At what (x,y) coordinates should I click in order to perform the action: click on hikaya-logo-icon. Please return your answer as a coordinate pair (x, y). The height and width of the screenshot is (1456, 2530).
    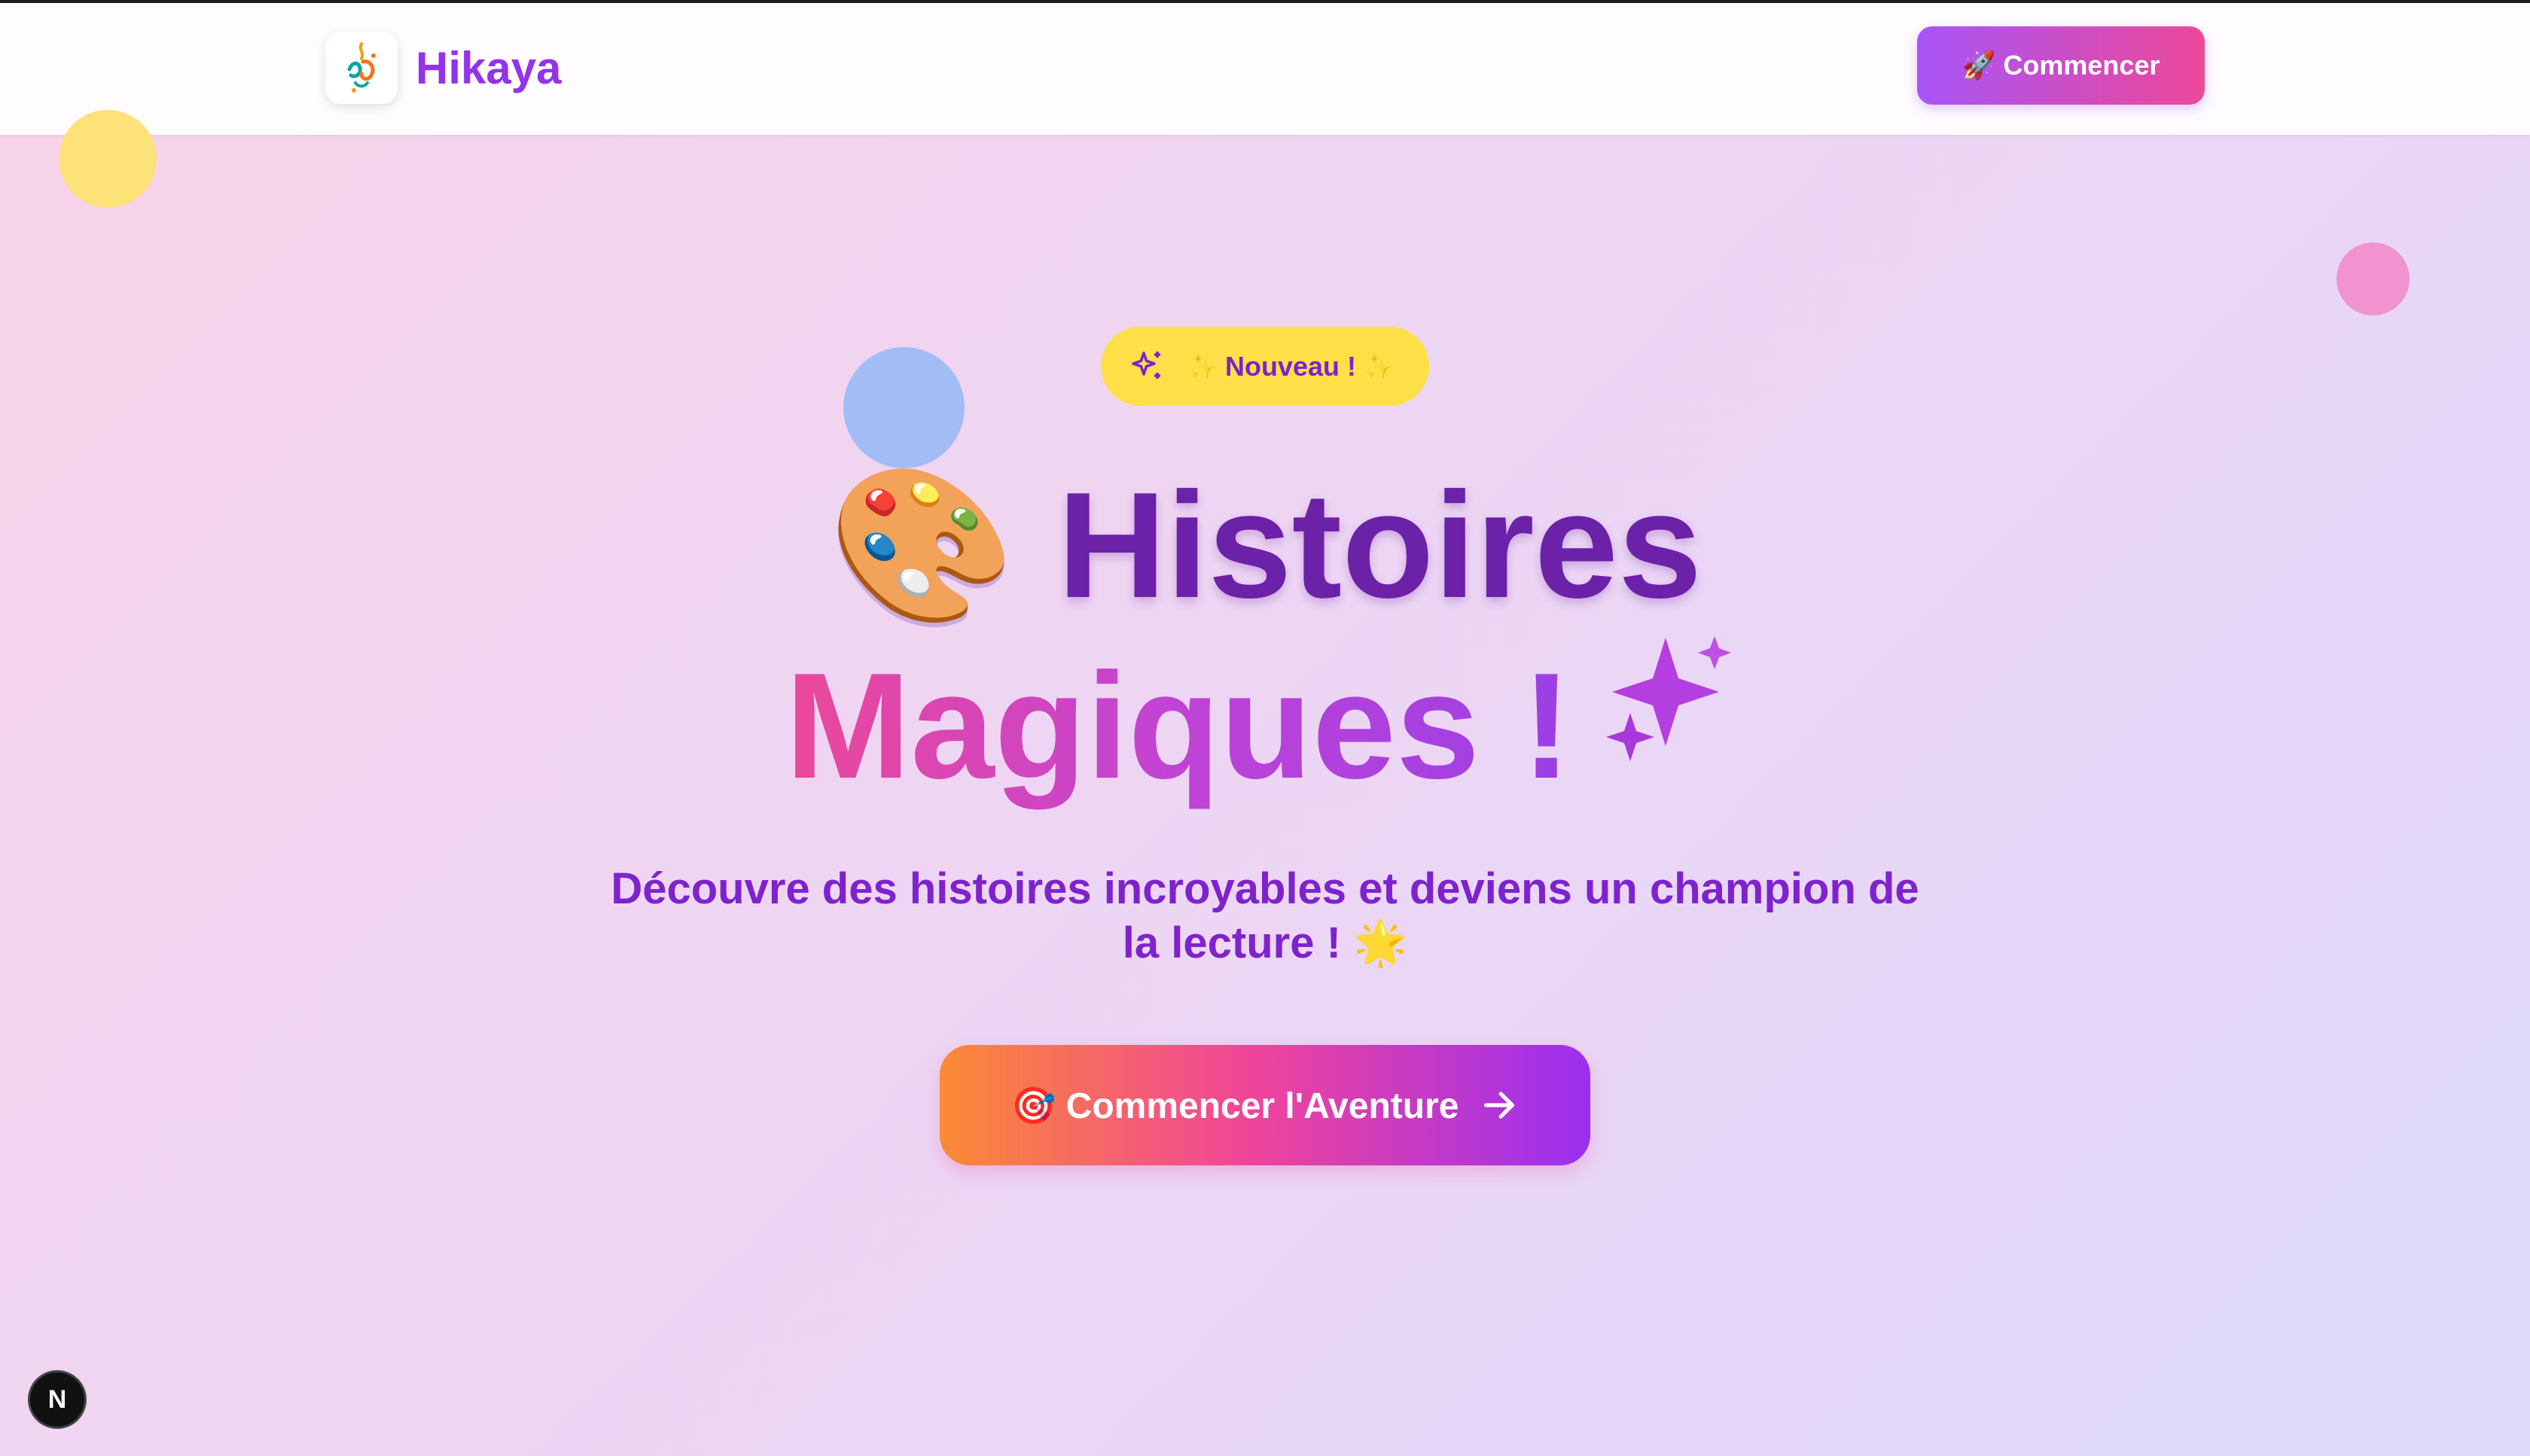
    Looking at the image, I should click on (361, 68).